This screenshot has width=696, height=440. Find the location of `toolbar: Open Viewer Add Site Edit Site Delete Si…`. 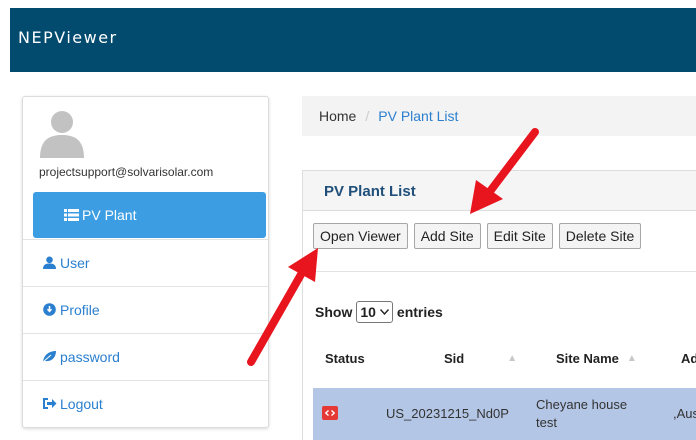

toolbar: Open Viewer Add Site Edit Site Delete Si… is located at coordinates (477, 236).